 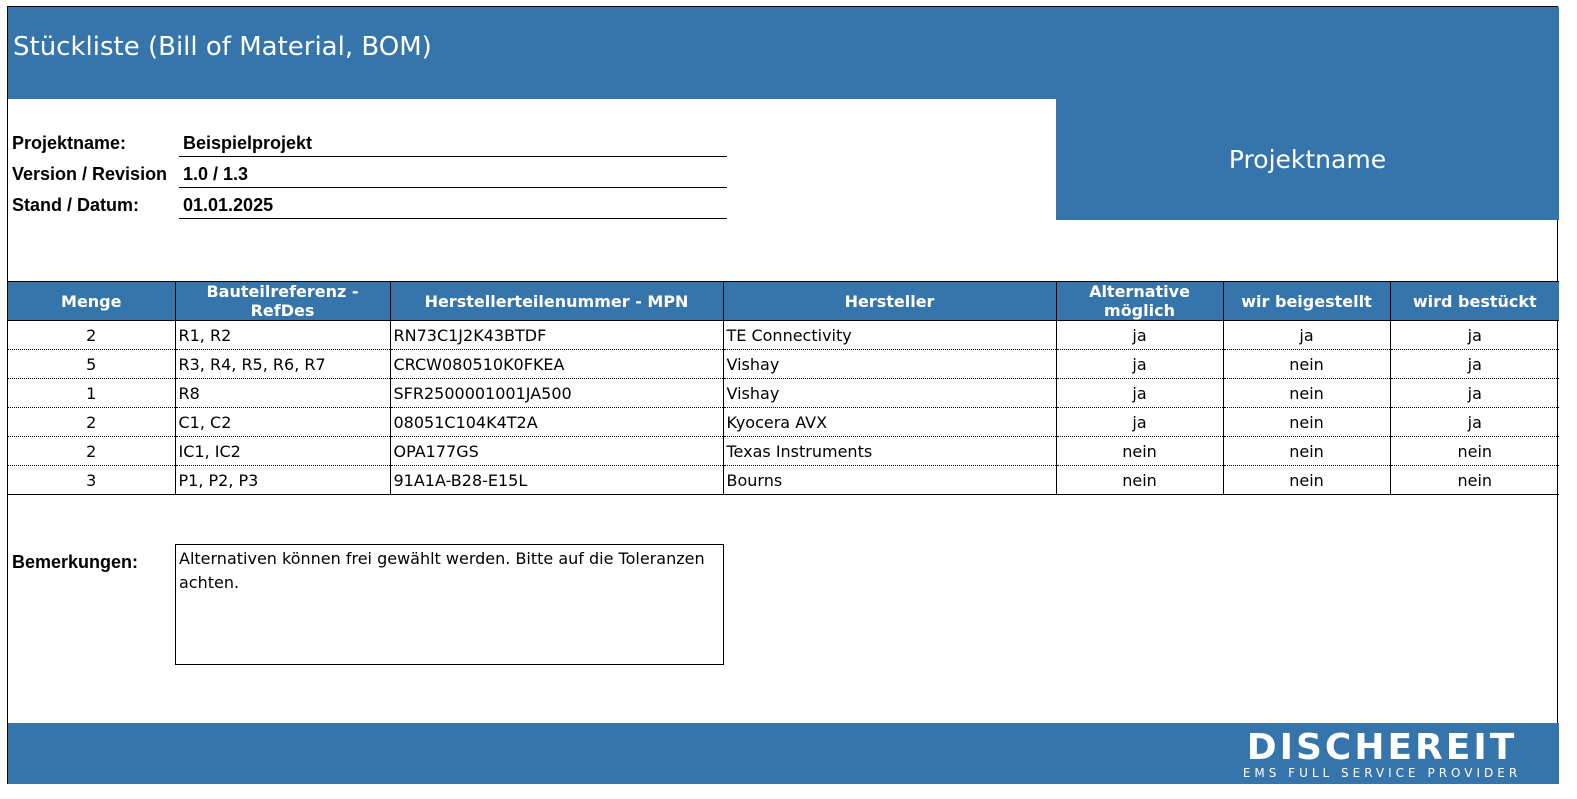 I want to click on cell-beigestellt: ja, so click(x=1307, y=335).